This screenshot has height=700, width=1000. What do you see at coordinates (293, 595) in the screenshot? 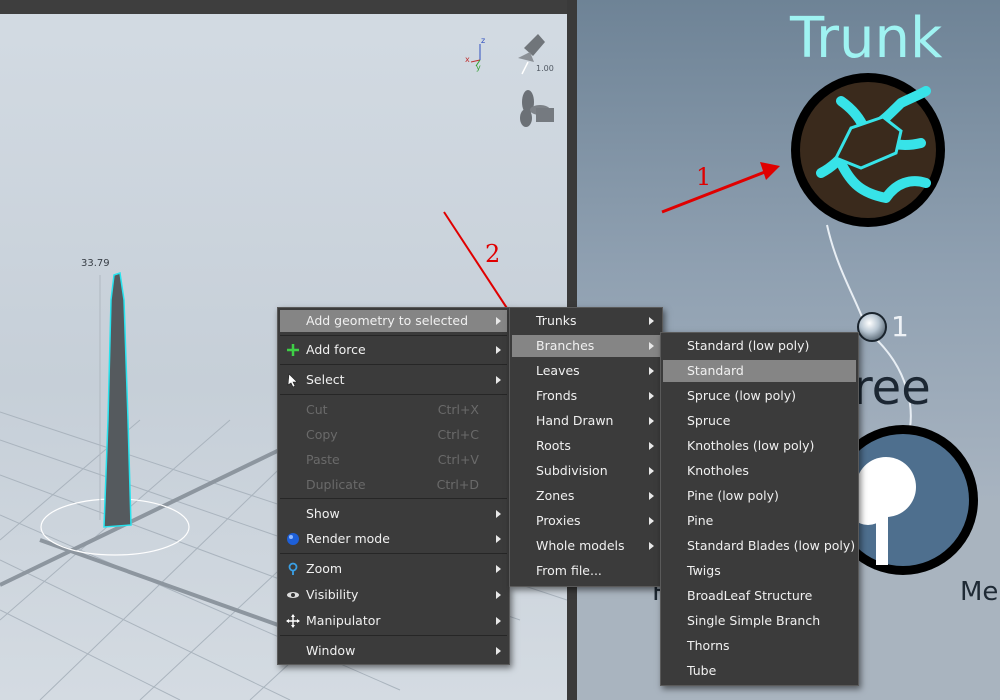
I see `eye-icon` at bounding box center [293, 595].